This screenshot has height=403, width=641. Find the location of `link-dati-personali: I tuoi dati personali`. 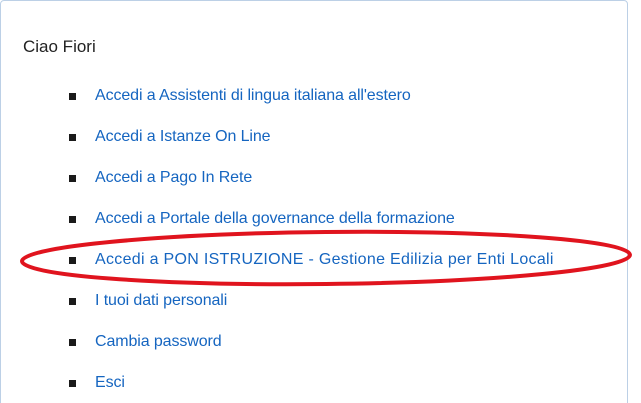

link-dati-personali: I tuoi dati personali is located at coordinates (161, 301).